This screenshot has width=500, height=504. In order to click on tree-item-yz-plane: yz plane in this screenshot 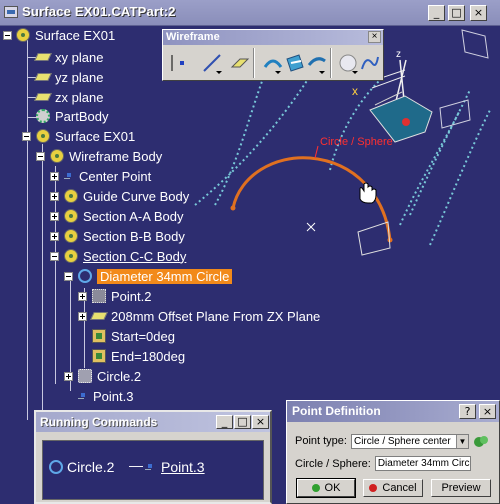, I will do `click(69, 77)`.